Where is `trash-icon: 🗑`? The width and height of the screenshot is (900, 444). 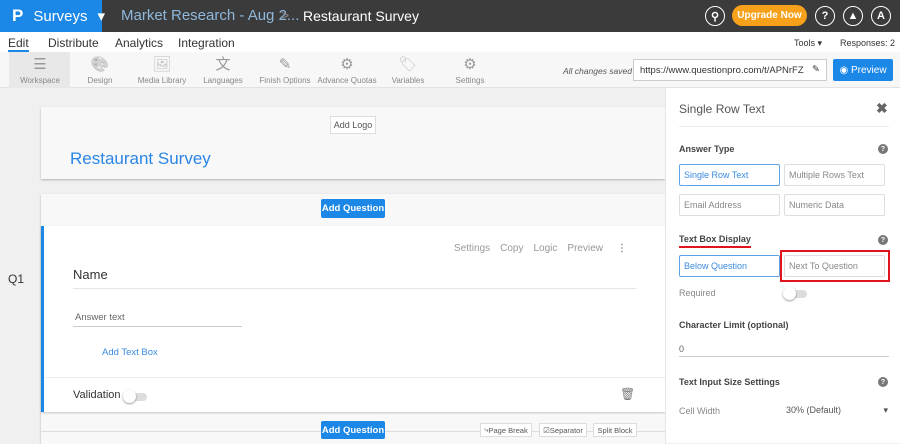
trash-icon: 🗑 is located at coordinates (627, 394).